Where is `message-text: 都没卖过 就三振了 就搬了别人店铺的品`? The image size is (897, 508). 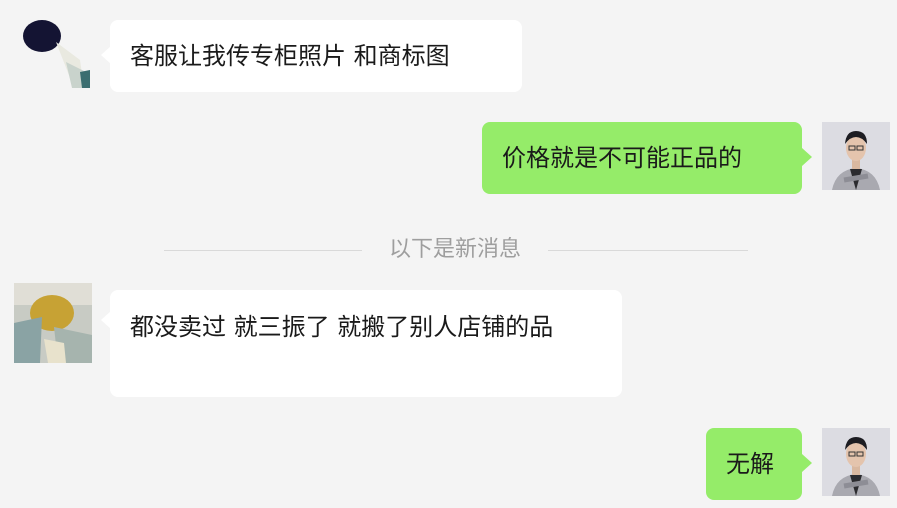 message-text: 都没卖过 就三振了 就搬了别人店铺的品 is located at coordinates (342, 327).